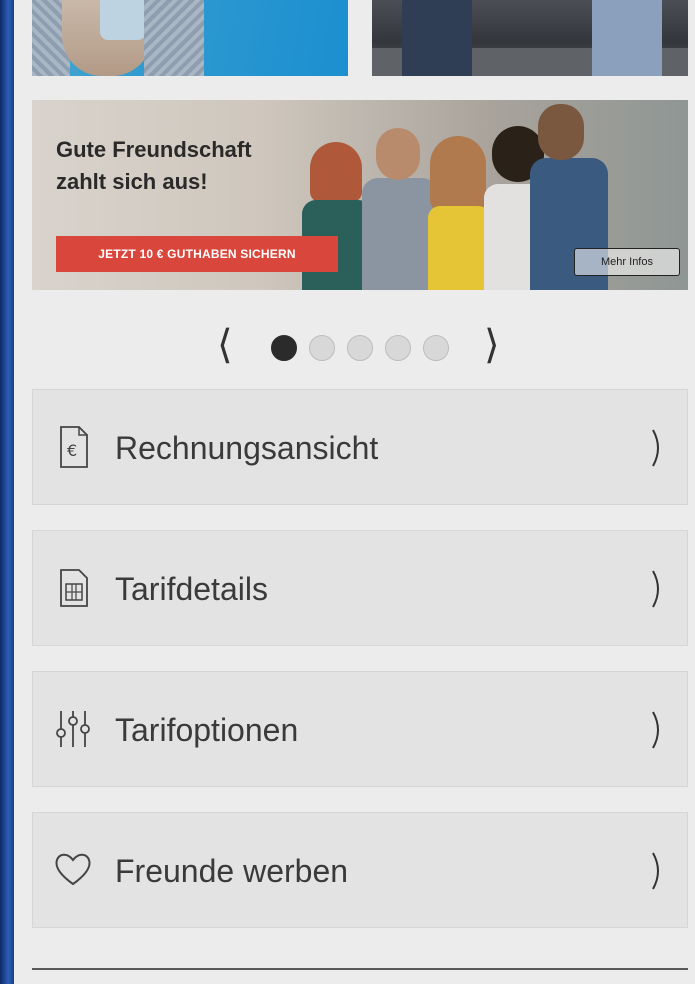 Image resolution: width=695 pixels, height=984 pixels. Describe the element at coordinates (627, 38) in the screenshot. I see `jeans-right` at that location.